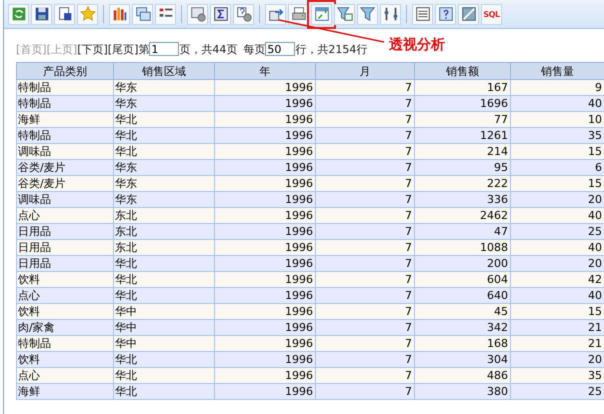 The width and height of the screenshot is (604, 414). What do you see at coordinates (462, 328) in the screenshot?
I see `table-cell: 342` at bounding box center [462, 328].